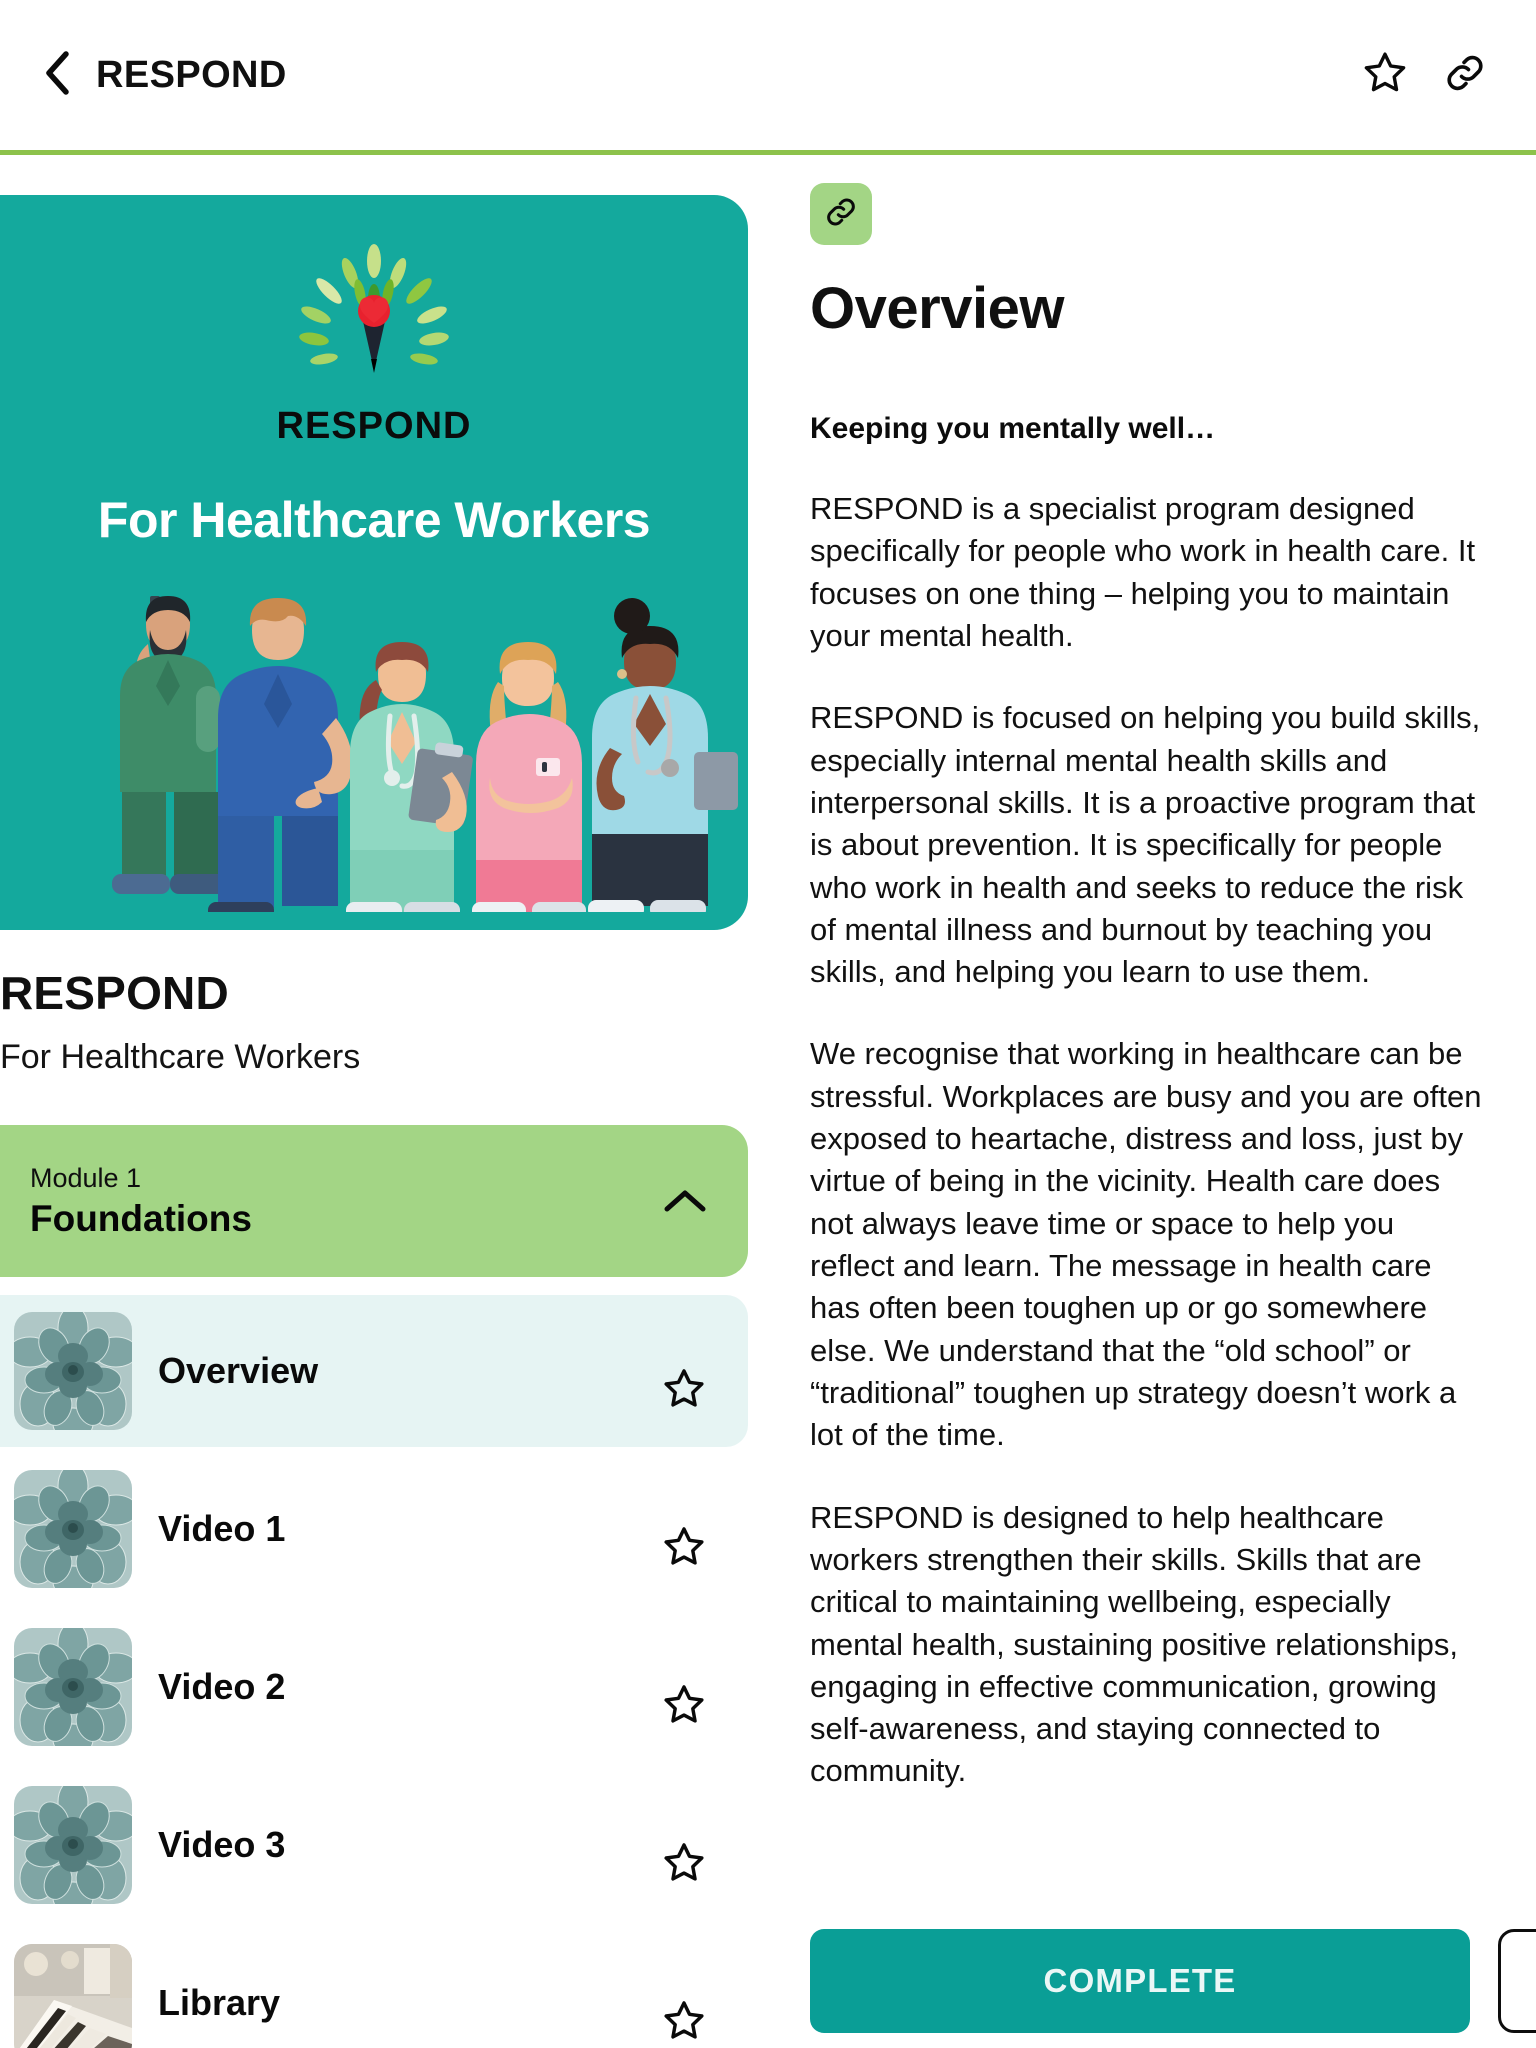 The width and height of the screenshot is (1536, 2048). I want to click on favorite-button, so click(1385, 75).